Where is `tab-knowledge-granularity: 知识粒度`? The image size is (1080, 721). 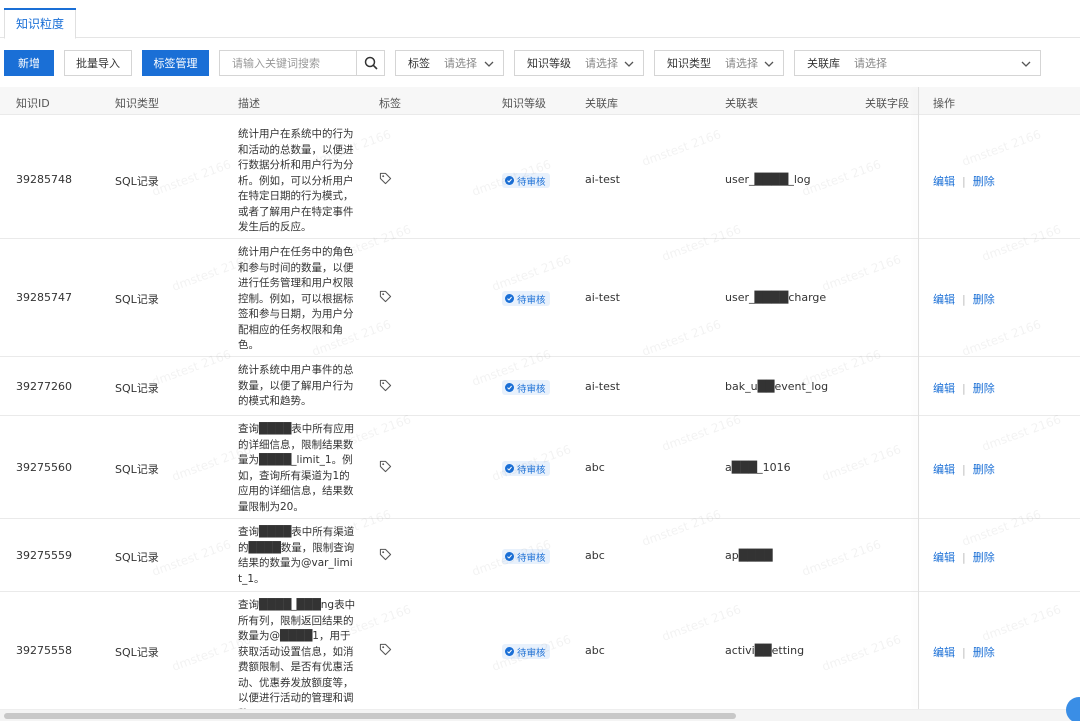 tab-knowledge-granularity: 知识粒度 is located at coordinates (40, 23).